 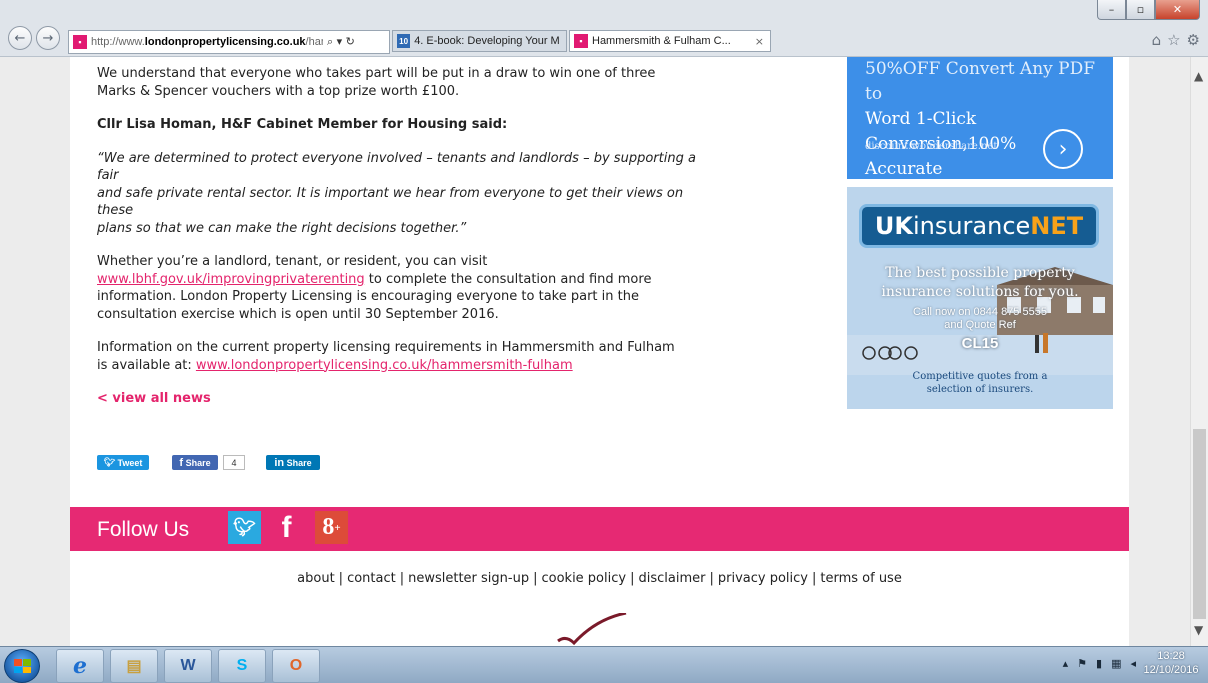 What do you see at coordinates (1171, 656) in the screenshot?
I see `clock-time: 13:28` at bounding box center [1171, 656].